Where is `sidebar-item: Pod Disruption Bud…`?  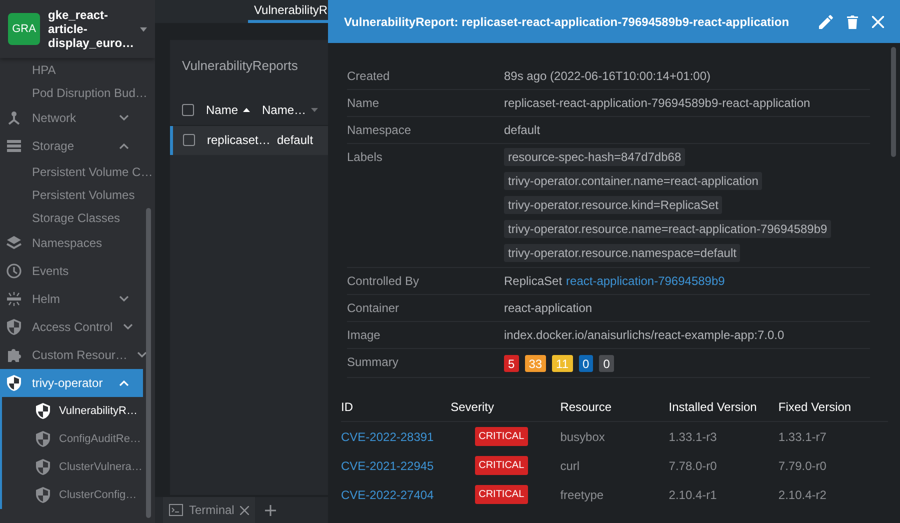
sidebar-item: Pod Disruption Bud… is located at coordinates (90, 93).